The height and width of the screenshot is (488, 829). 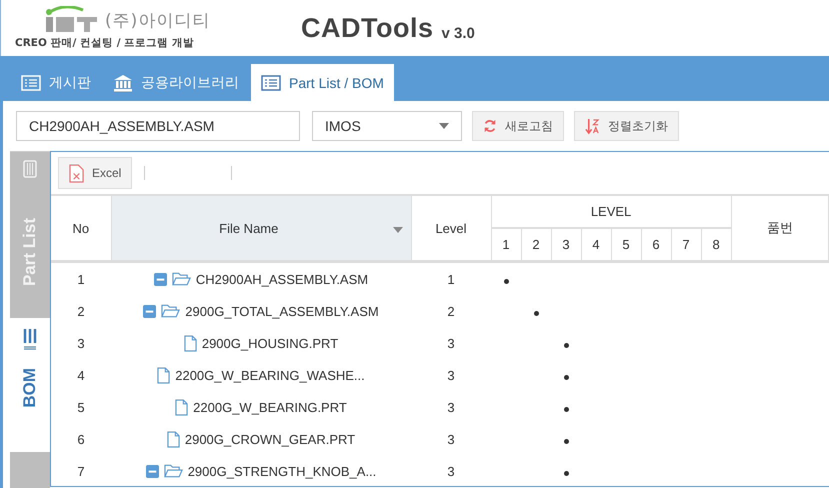 I want to click on file-name: CH2900AH_ASSEMBLY.ASM, so click(x=282, y=279).